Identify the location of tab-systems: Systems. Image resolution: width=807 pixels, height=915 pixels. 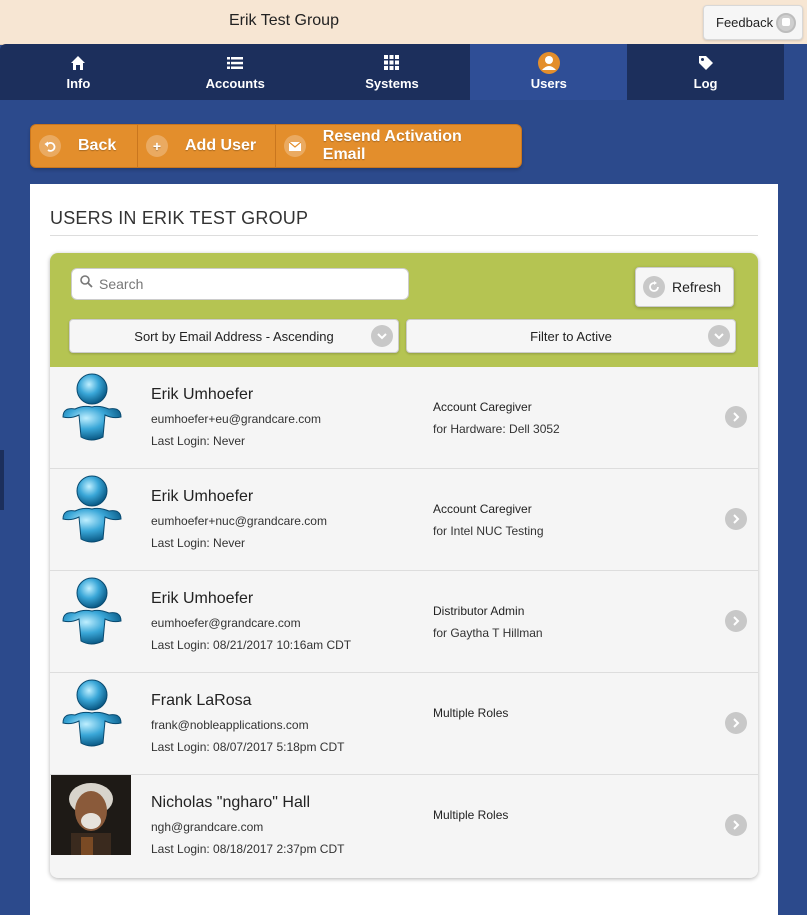
(392, 72).